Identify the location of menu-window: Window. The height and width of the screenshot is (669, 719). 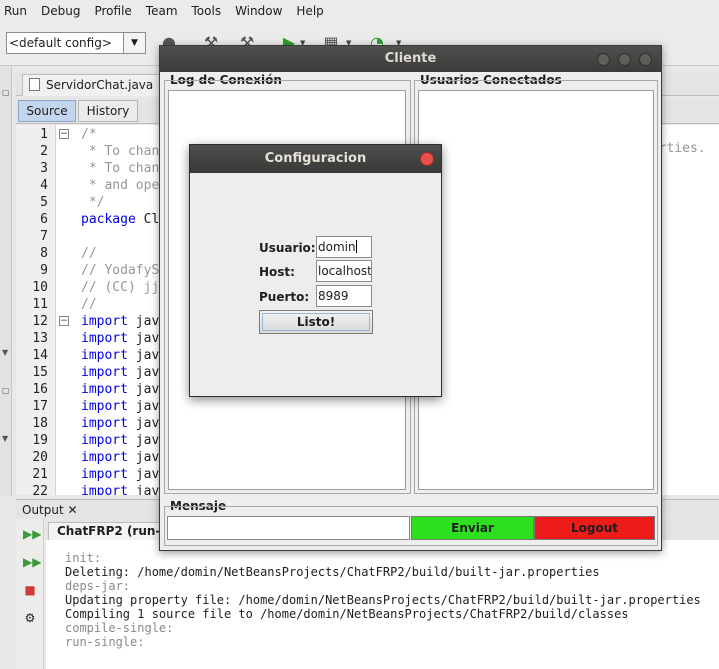
(258, 11).